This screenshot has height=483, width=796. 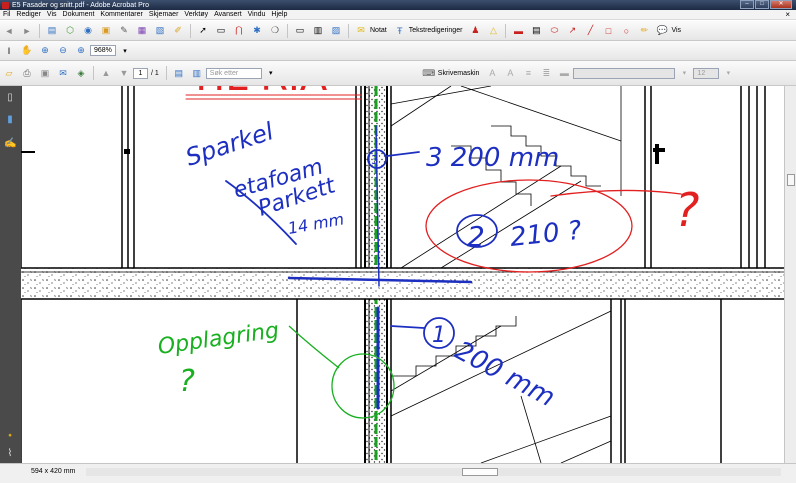 I want to click on arrow-tool-icon: ↗, so click(x=572, y=31).